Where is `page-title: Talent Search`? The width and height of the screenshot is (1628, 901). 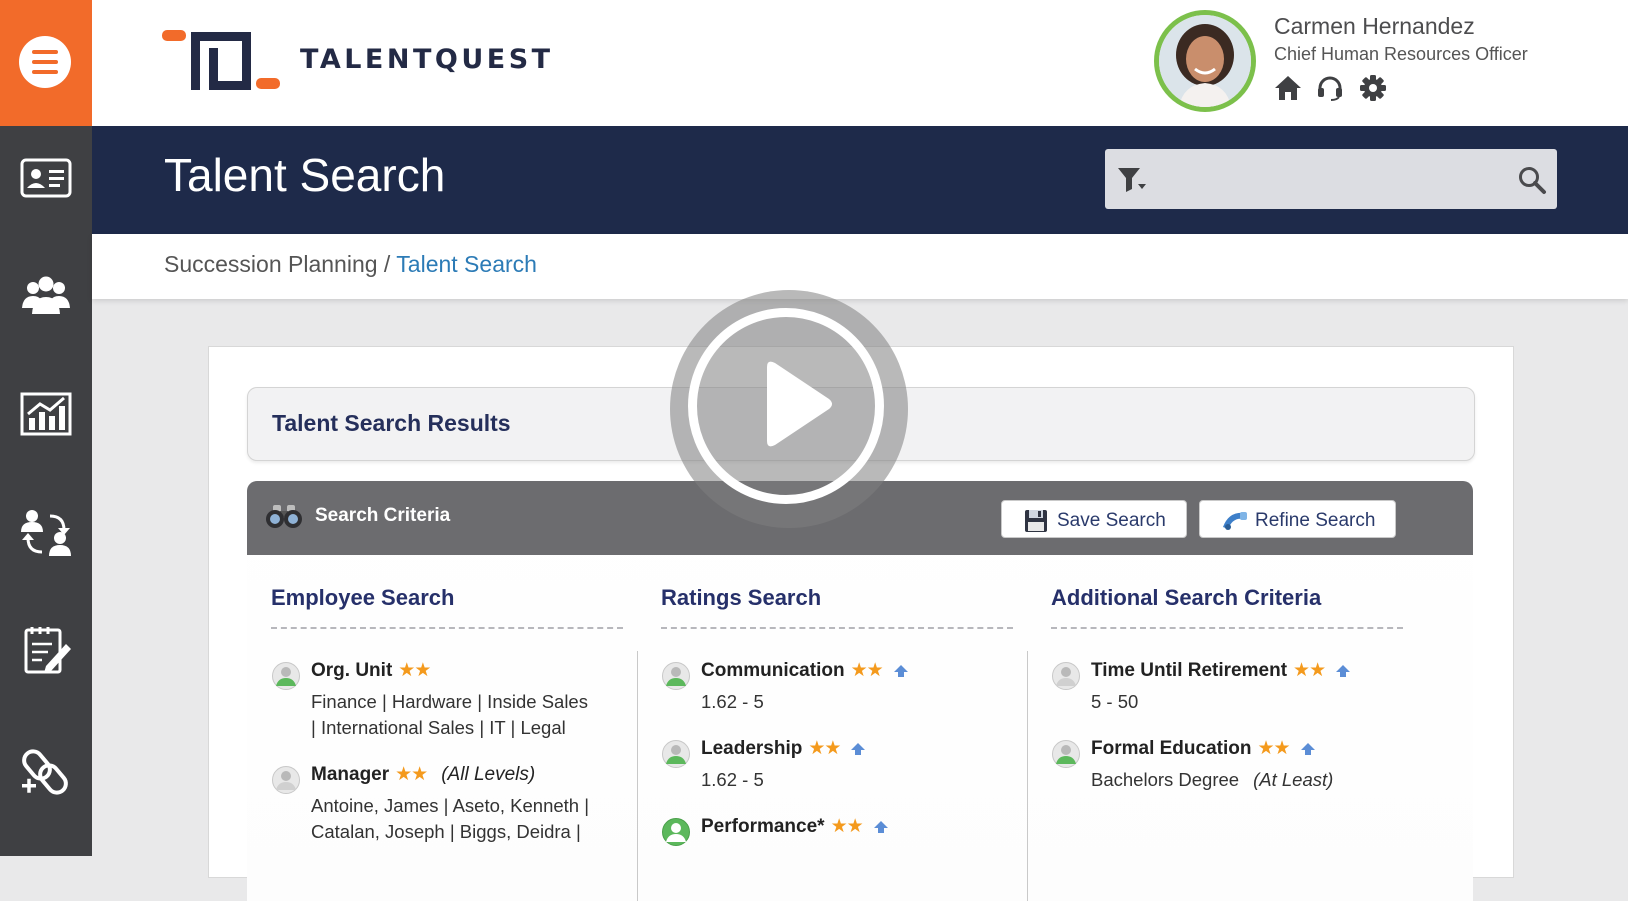
page-title: Talent Search is located at coordinates (305, 175).